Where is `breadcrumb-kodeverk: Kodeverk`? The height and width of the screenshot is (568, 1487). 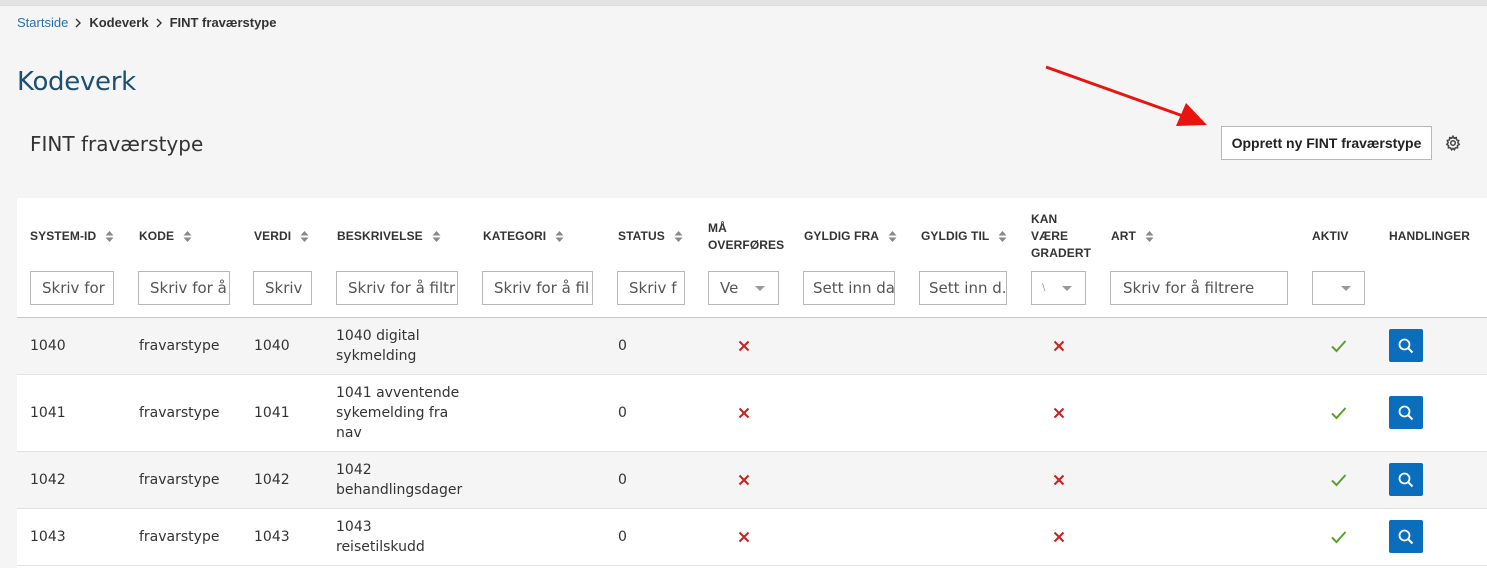 breadcrumb-kodeverk: Kodeverk is located at coordinates (118, 22).